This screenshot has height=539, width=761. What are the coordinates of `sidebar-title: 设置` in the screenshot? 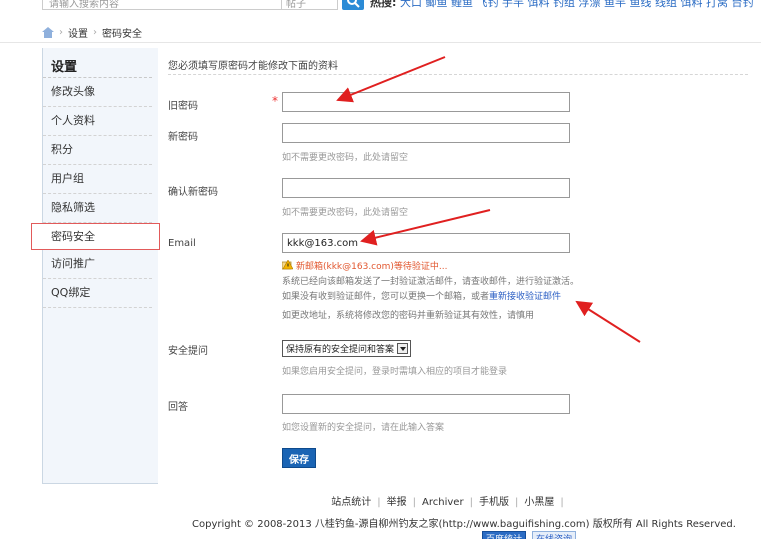 It's located at (97, 63).